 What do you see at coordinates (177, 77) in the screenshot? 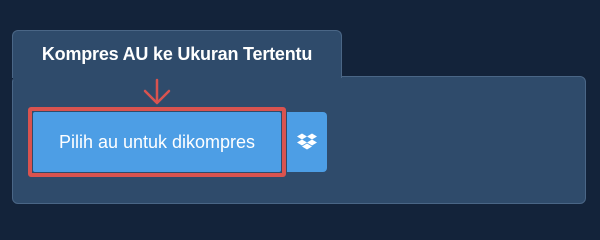
I see `tab-border-cover` at bounding box center [177, 77].